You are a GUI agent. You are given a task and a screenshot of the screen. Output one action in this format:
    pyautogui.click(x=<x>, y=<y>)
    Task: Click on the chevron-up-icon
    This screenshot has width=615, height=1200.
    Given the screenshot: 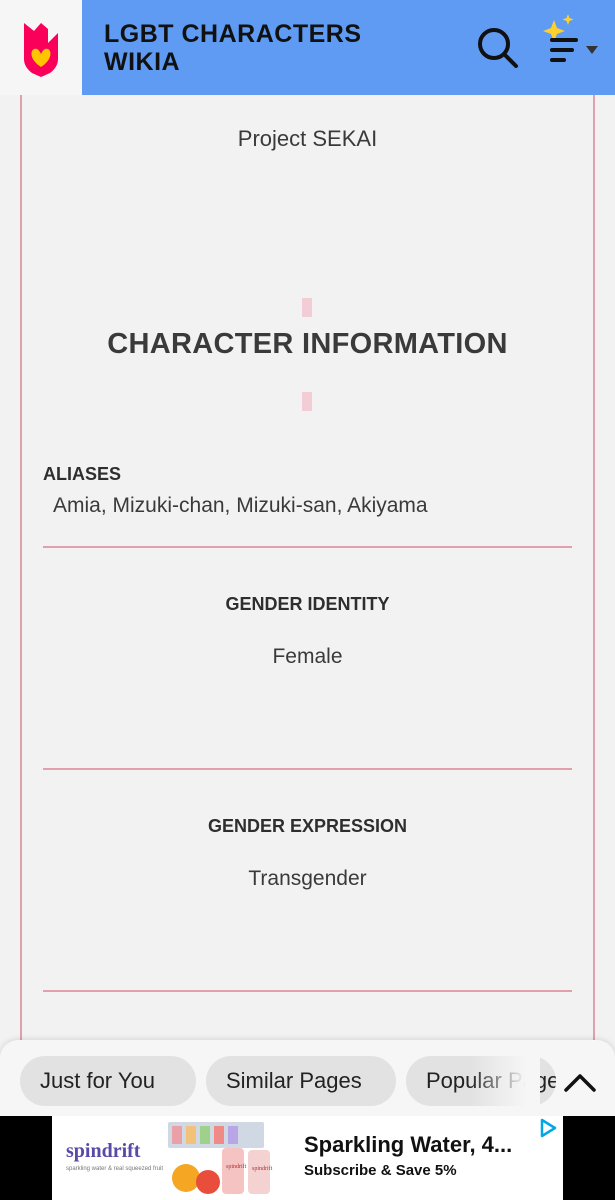 What is the action you would take?
    pyautogui.click(x=580, y=1081)
    